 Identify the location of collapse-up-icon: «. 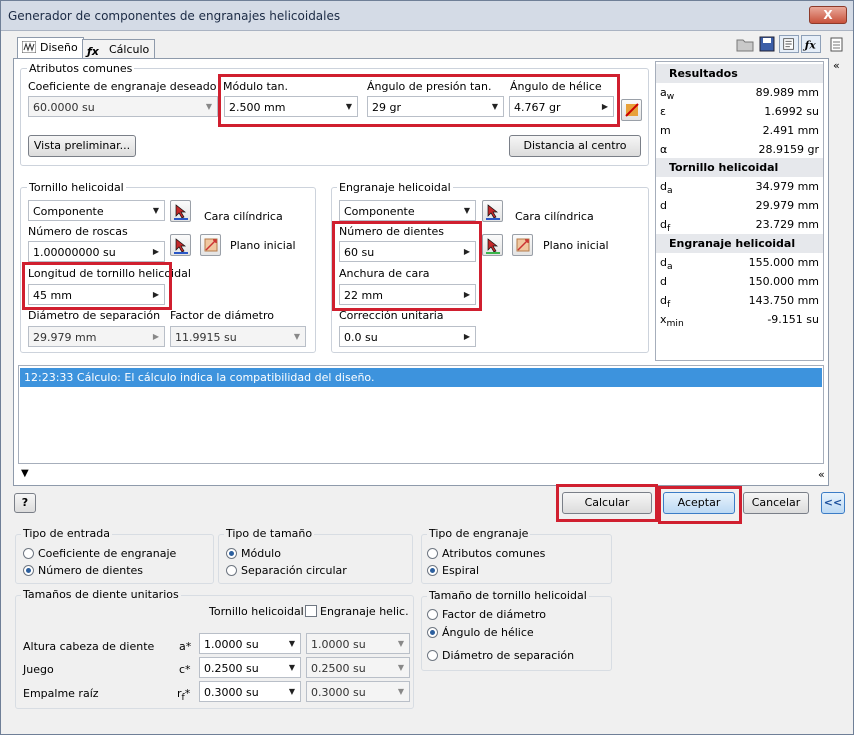
(836, 65).